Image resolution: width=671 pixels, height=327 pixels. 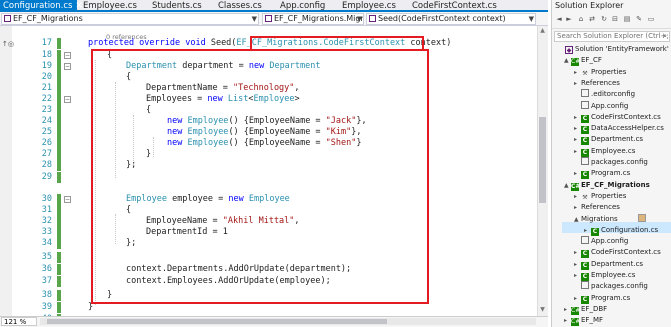 What do you see at coordinates (630, 229) in the screenshot?
I see `tree-item-label: Configuration.cs` at bounding box center [630, 229].